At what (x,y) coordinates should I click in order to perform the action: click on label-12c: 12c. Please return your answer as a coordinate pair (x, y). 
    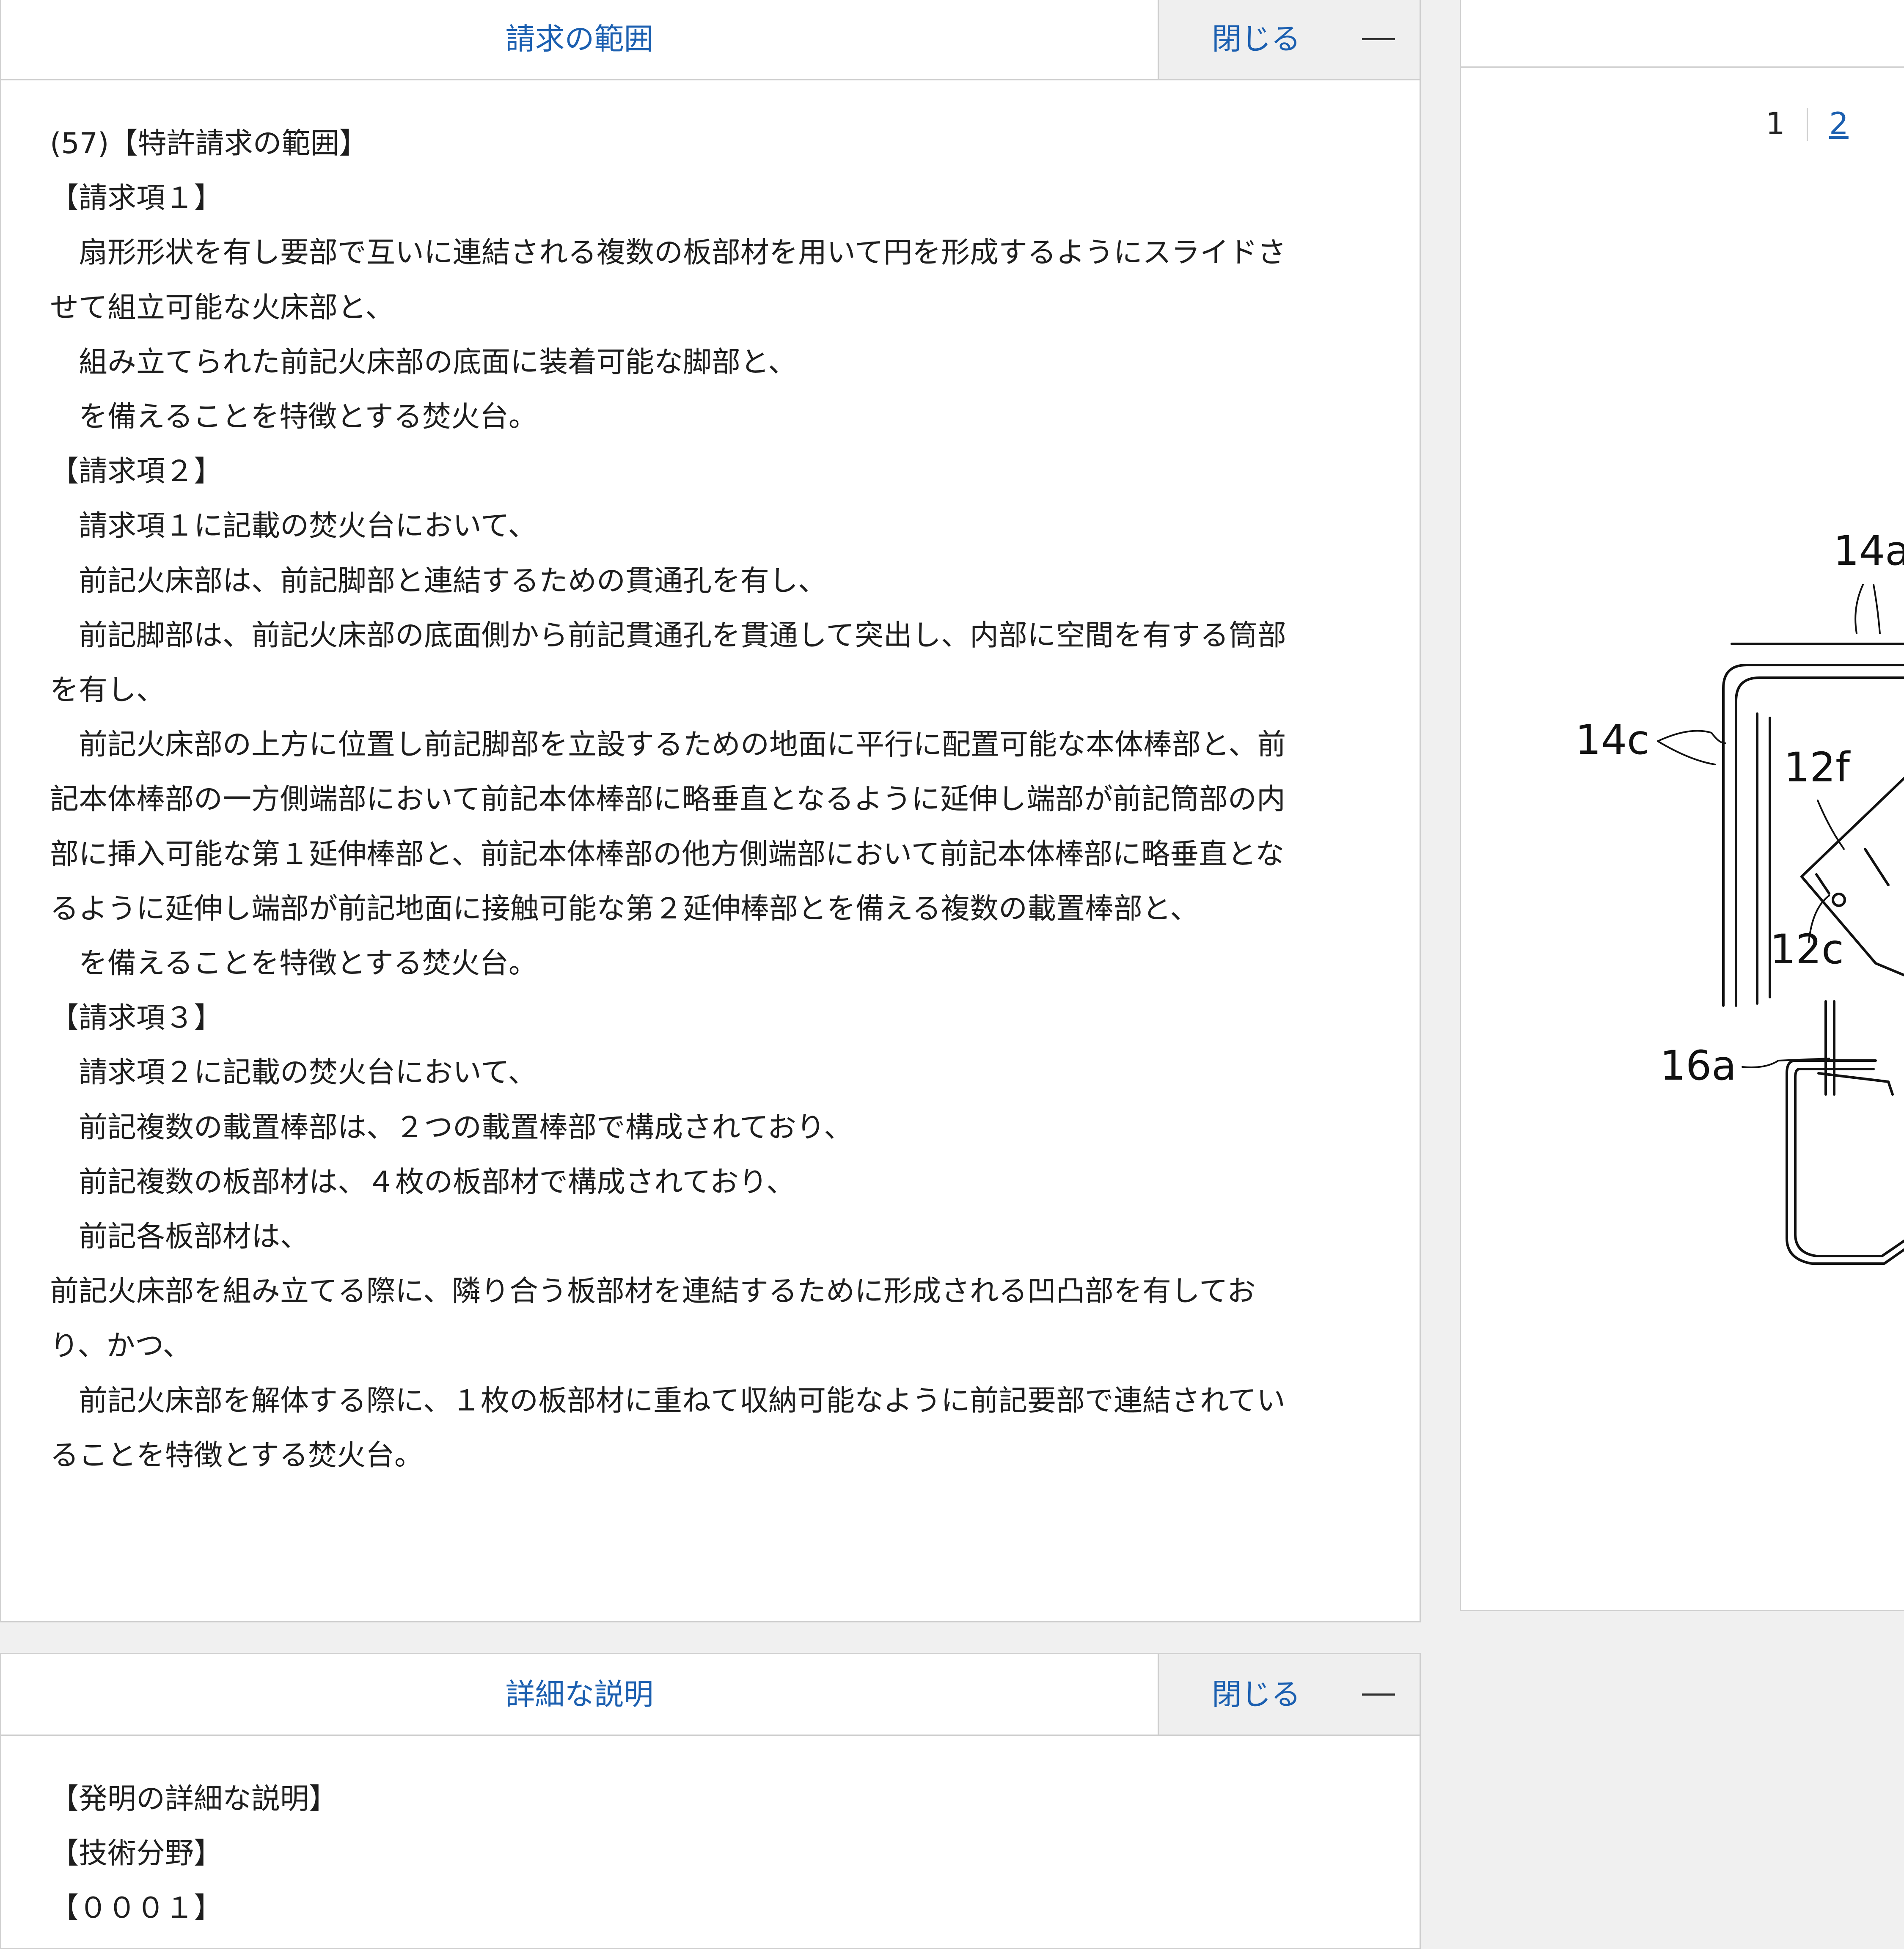
    Looking at the image, I should click on (1807, 949).